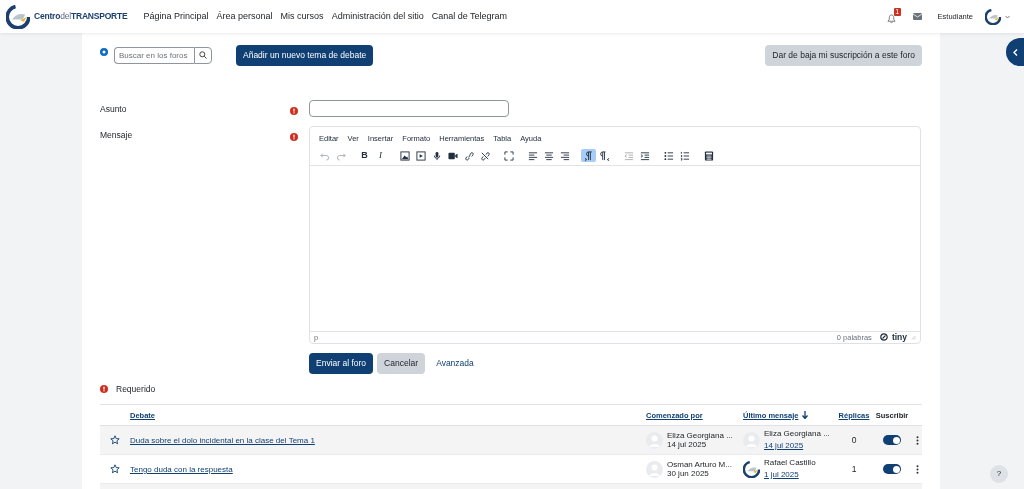  What do you see at coordinates (104, 388) in the screenshot?
I see `required-icon` at bounding box center [104, 388].